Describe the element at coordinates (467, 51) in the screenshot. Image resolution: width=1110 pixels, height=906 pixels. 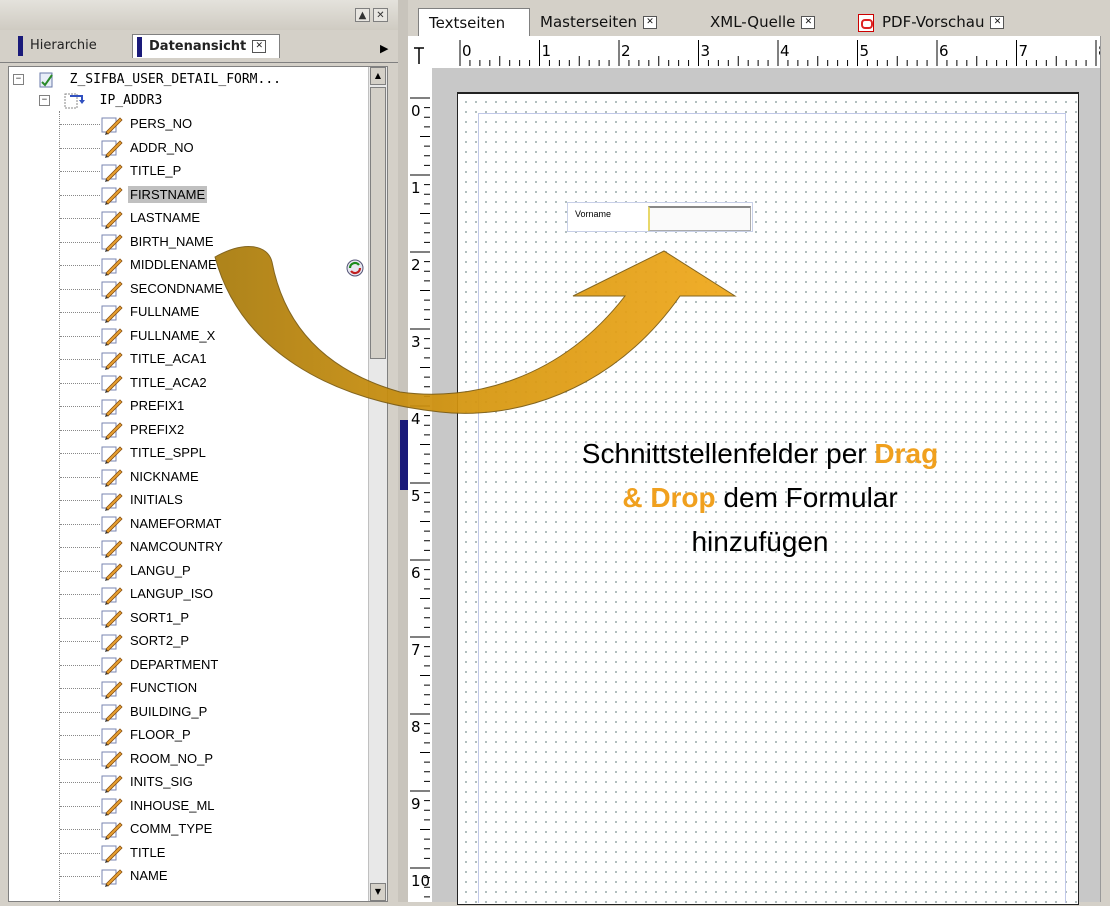
I see `ruler-h-label: 0` at that location.